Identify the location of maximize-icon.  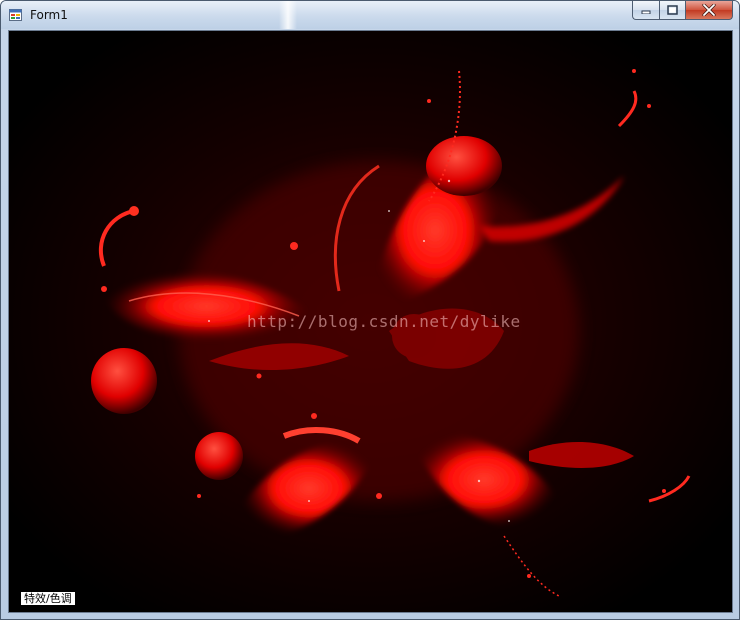
(672, 10).